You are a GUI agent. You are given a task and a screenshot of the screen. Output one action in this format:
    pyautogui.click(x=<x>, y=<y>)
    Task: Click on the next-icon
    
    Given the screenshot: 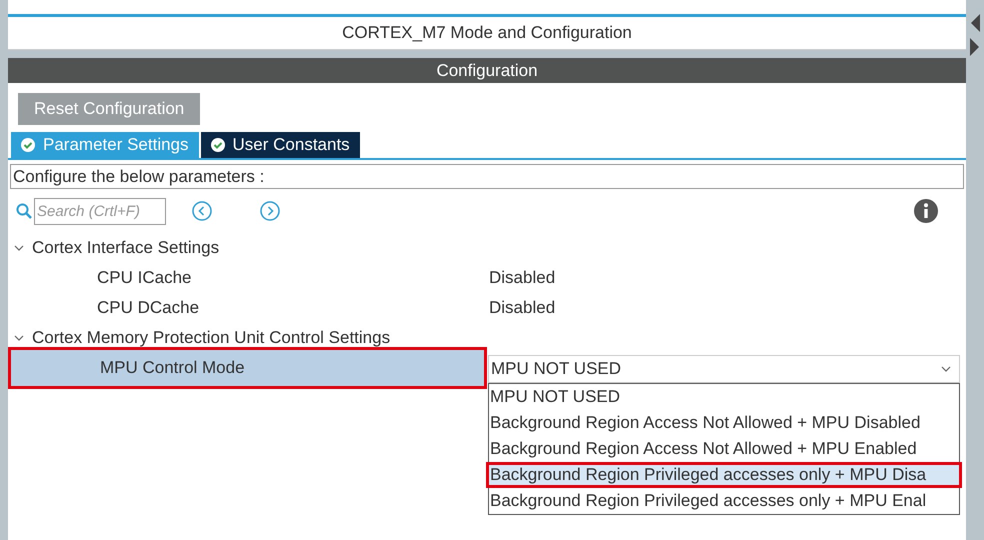 What is the action you would take?
    pyautogui.click(x=270, y=211)
    